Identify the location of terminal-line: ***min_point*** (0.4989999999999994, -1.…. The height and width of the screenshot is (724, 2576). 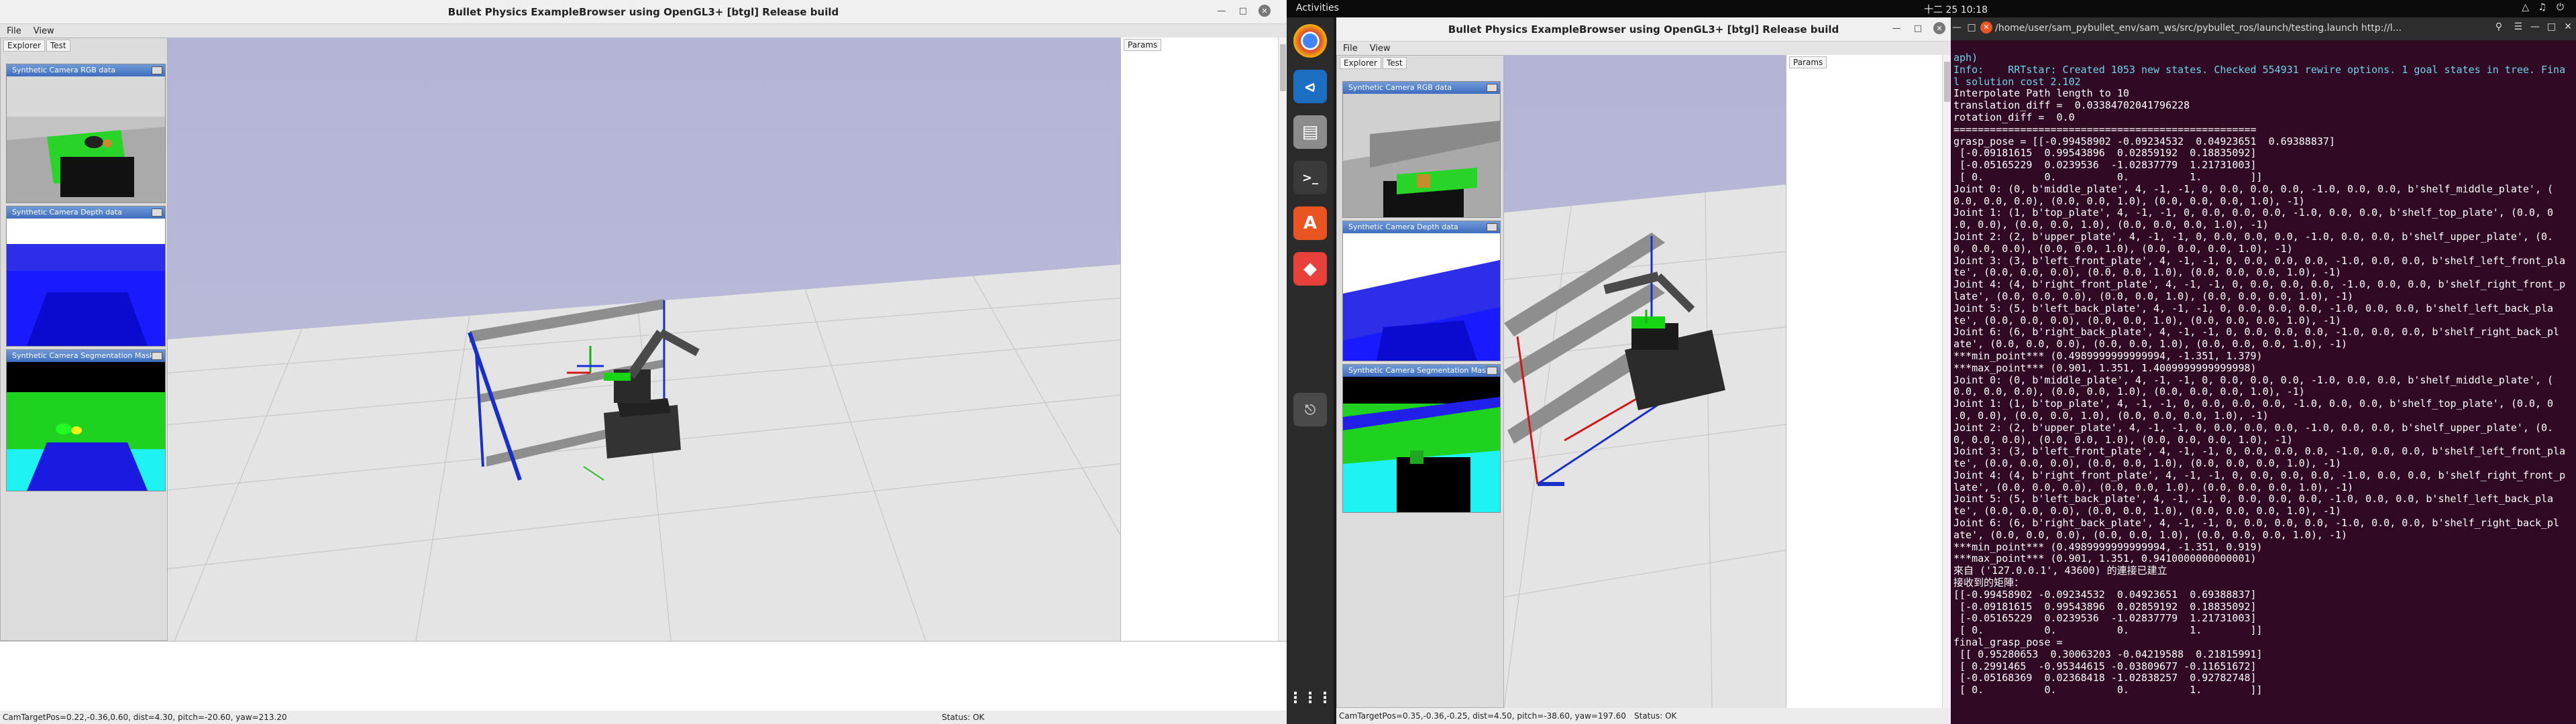
(2108, 356).